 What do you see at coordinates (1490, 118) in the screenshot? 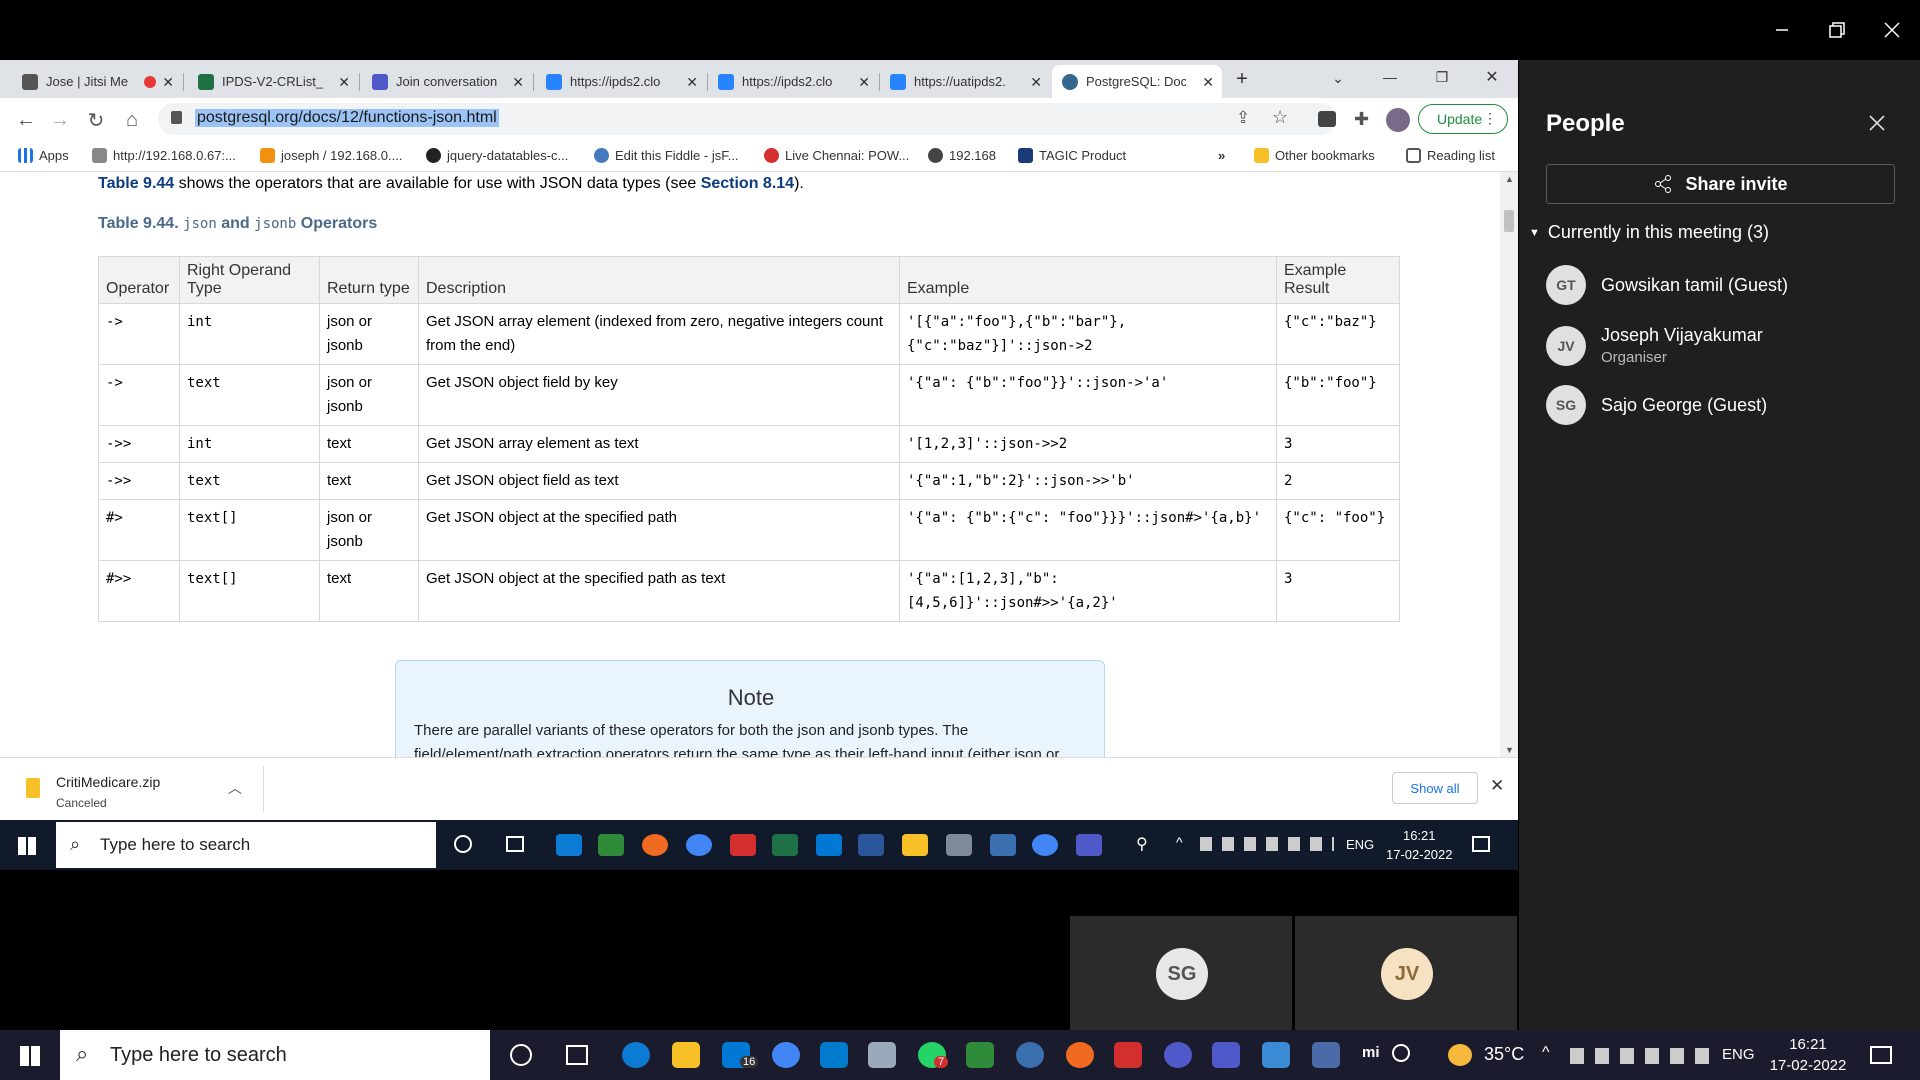
I see `more-menu-icon: ⋮` at bounding box center [1490, 118].